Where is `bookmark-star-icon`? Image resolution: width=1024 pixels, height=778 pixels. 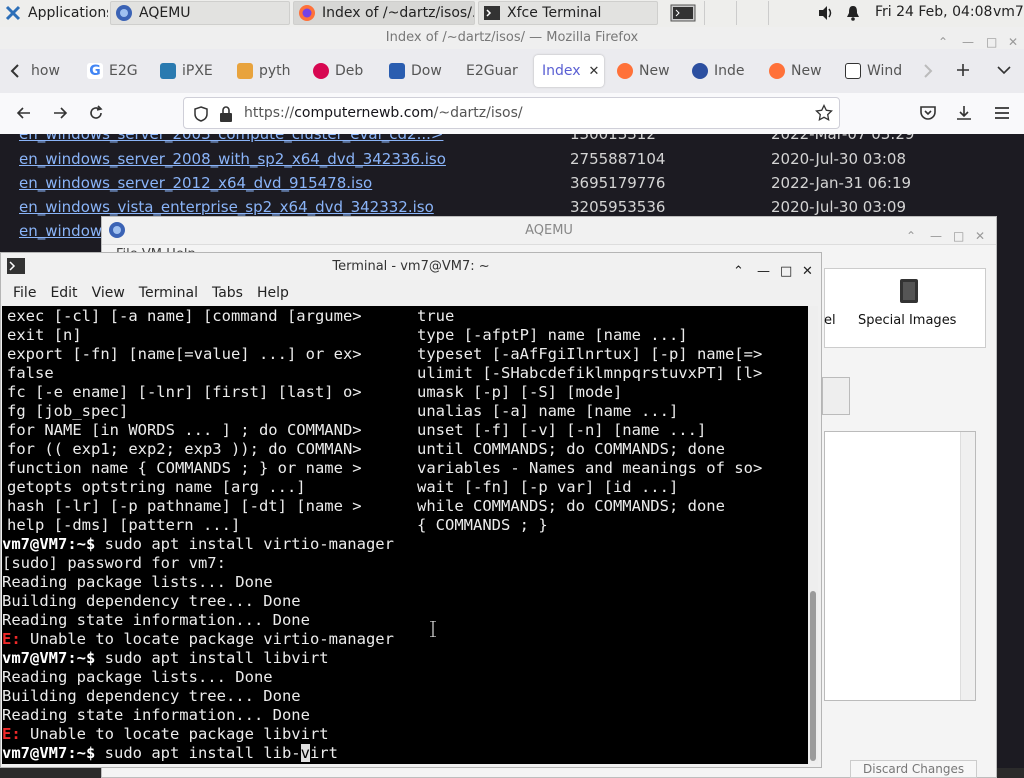 bookmark-star-icon is located at coordinates (824, 113).